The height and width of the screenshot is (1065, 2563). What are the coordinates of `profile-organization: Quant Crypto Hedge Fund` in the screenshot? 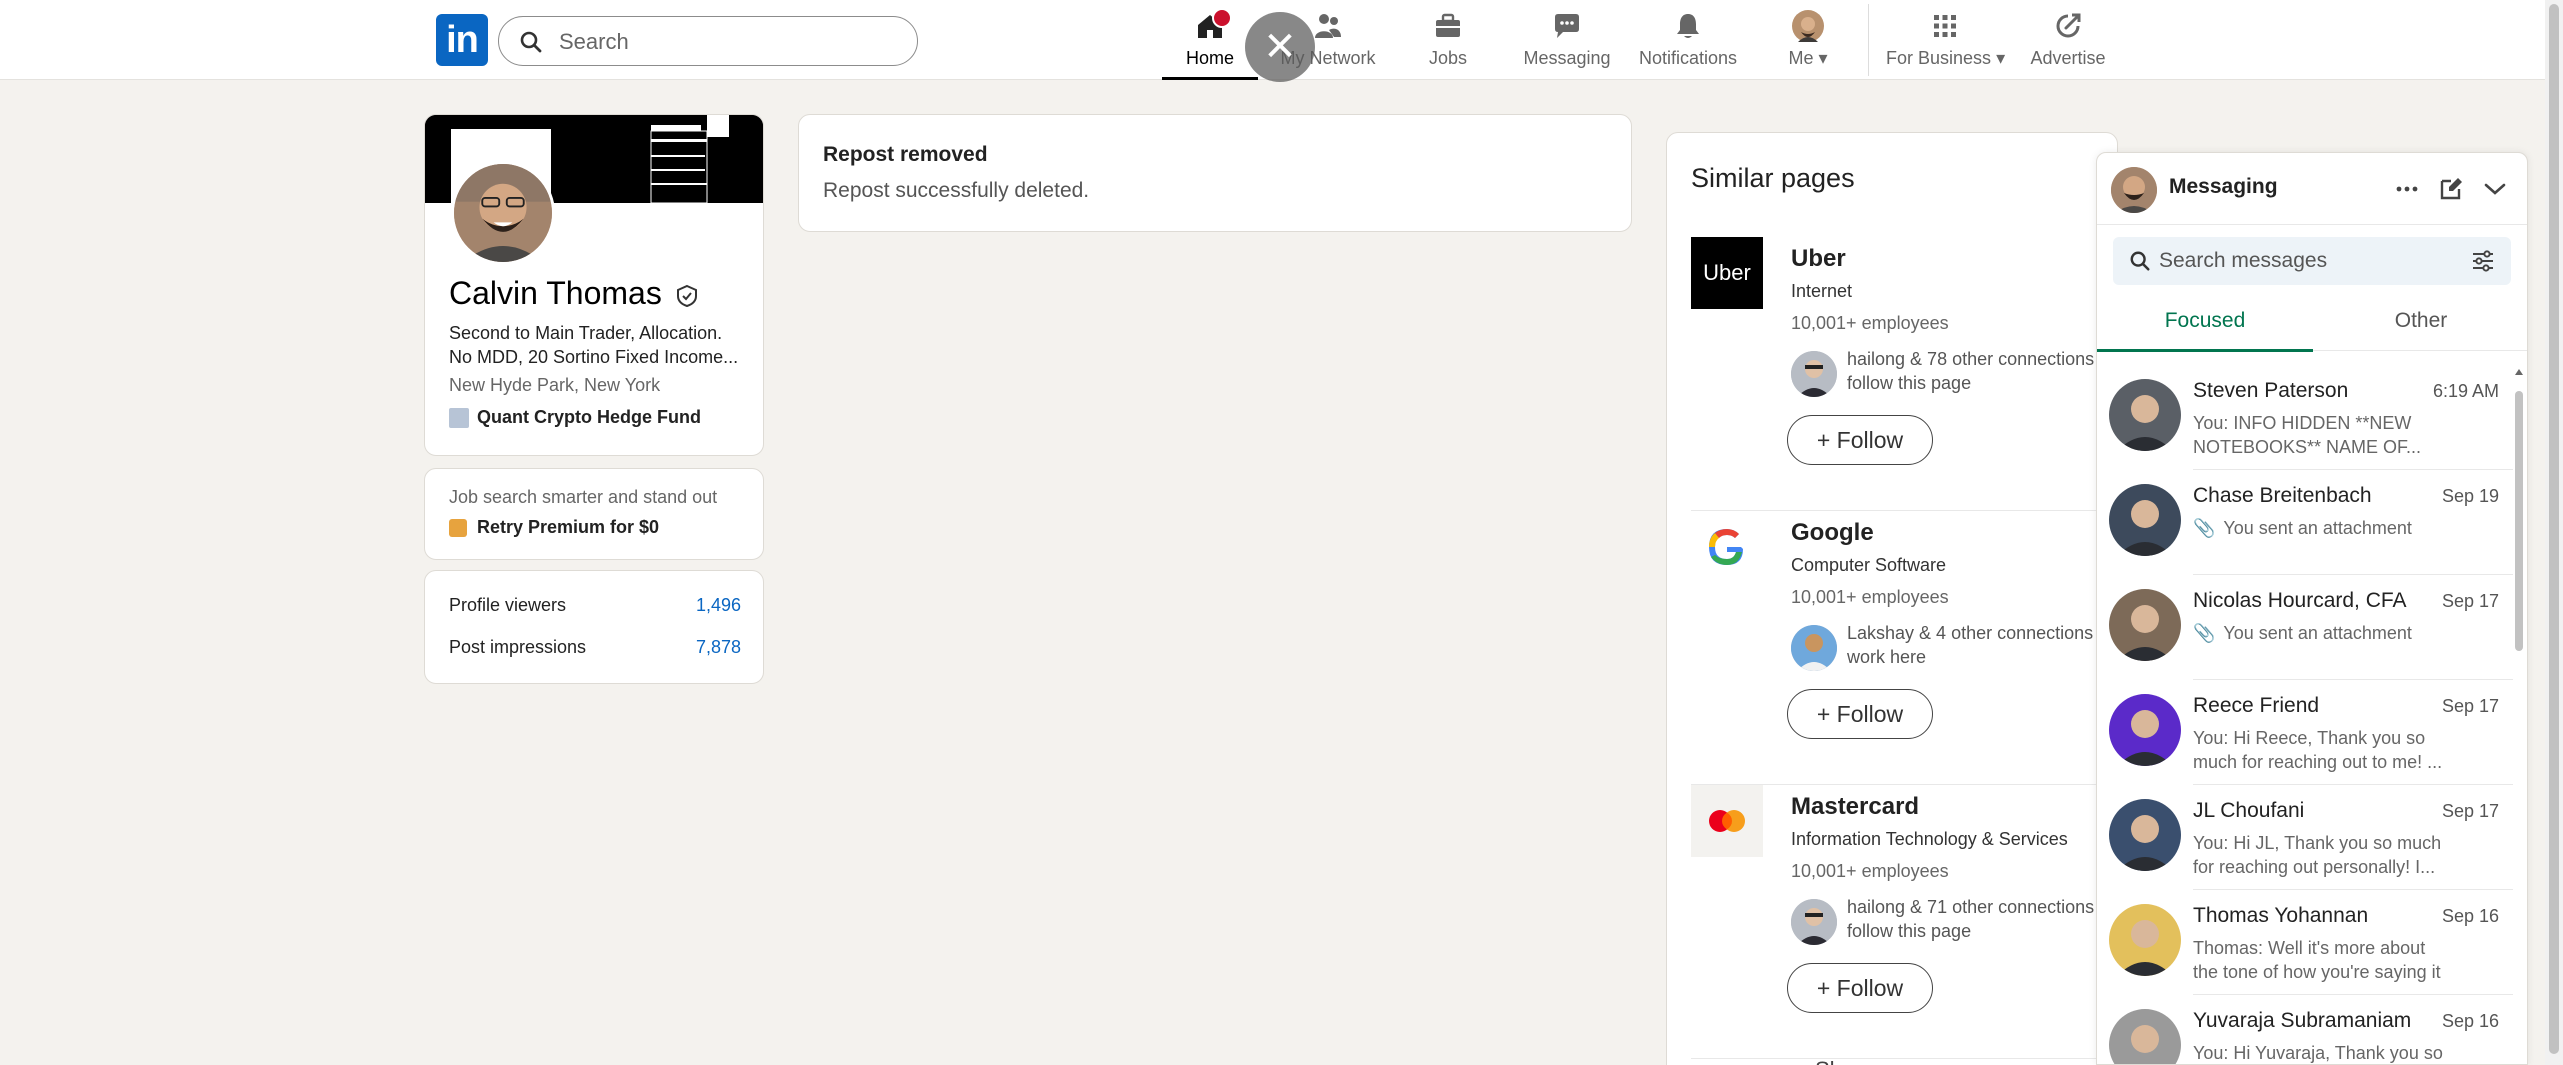 It's located at (575, 418).